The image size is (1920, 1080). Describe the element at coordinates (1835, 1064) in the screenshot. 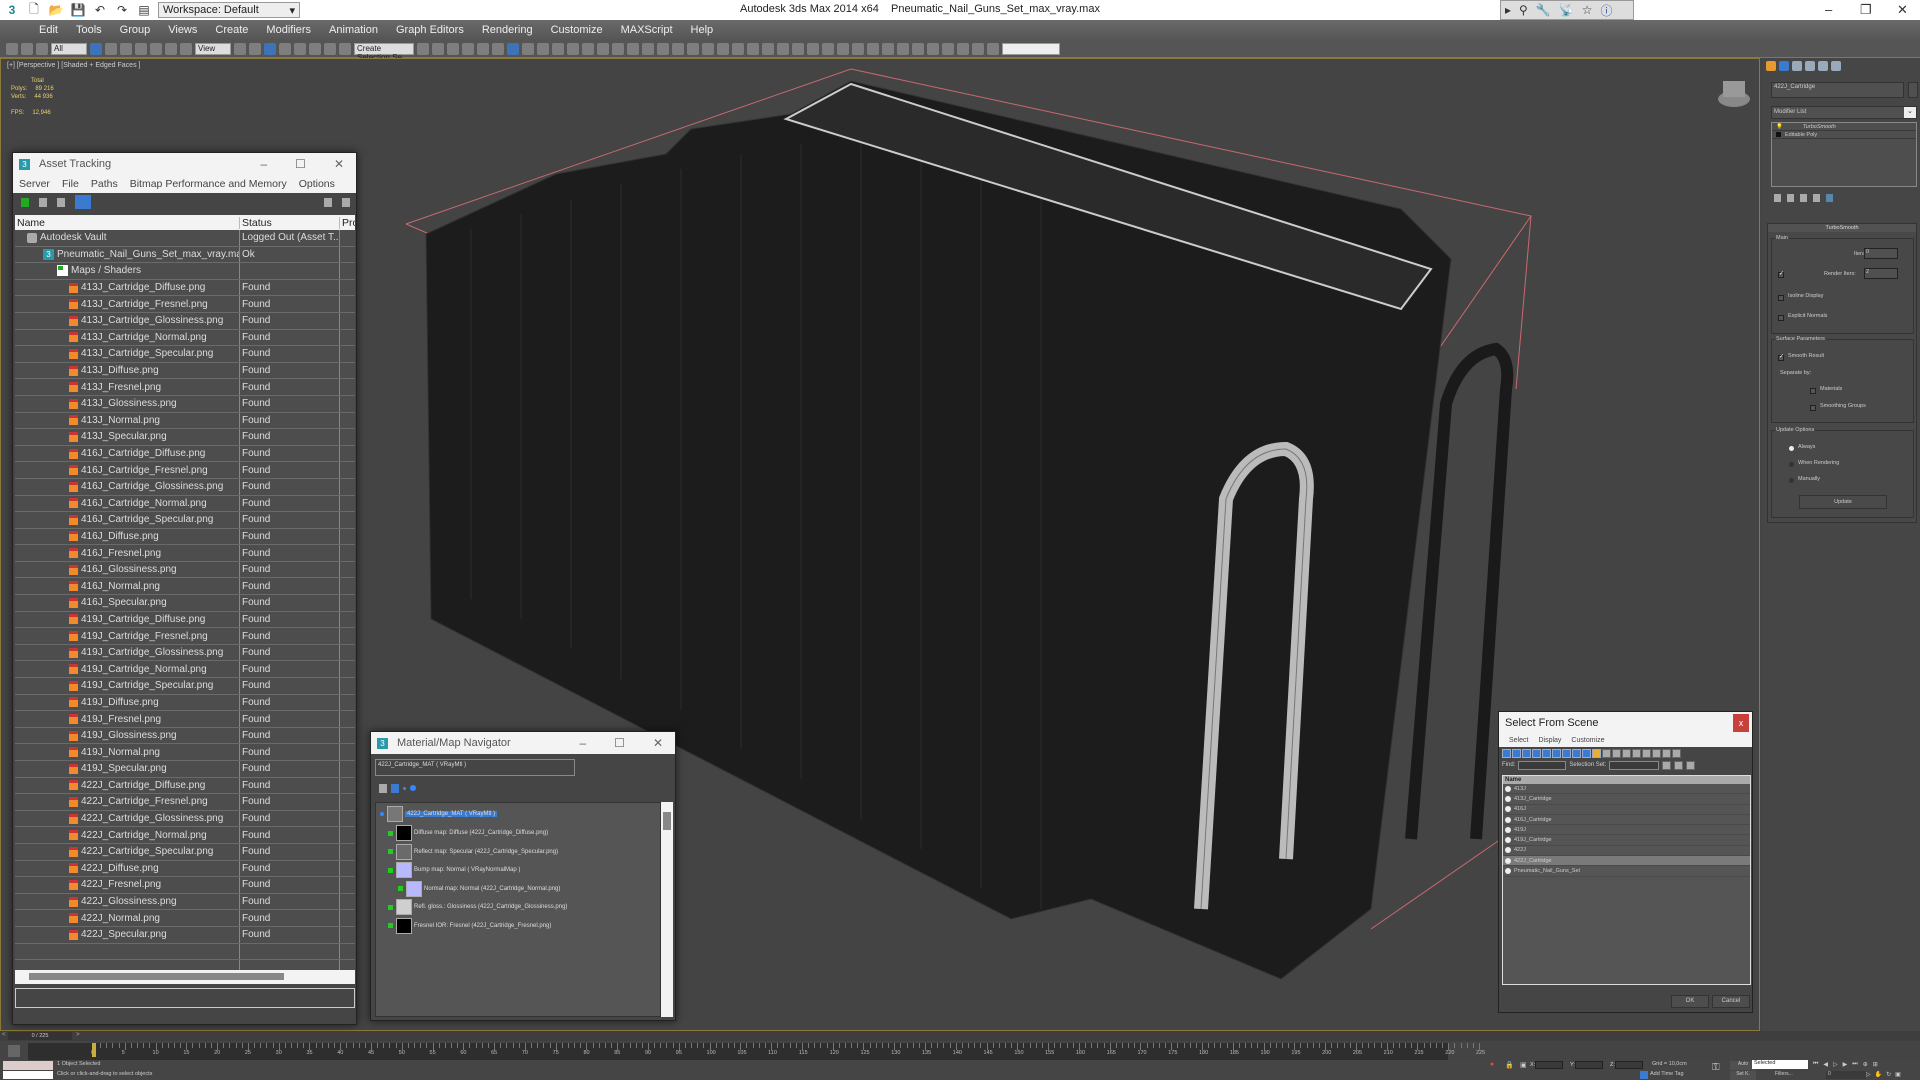

I see `play-icon: ▷` at that location.